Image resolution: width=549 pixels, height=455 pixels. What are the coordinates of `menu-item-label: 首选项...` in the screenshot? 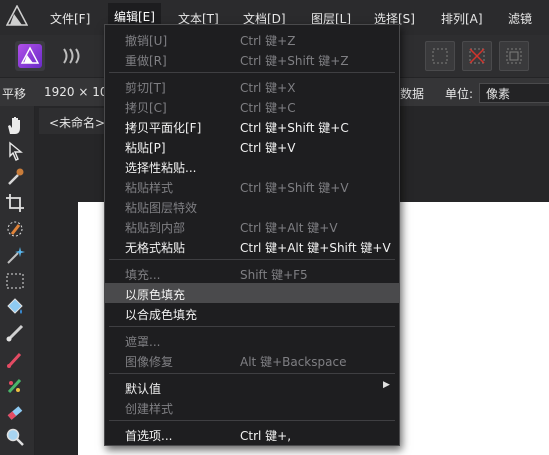 It's located at (149, 436).